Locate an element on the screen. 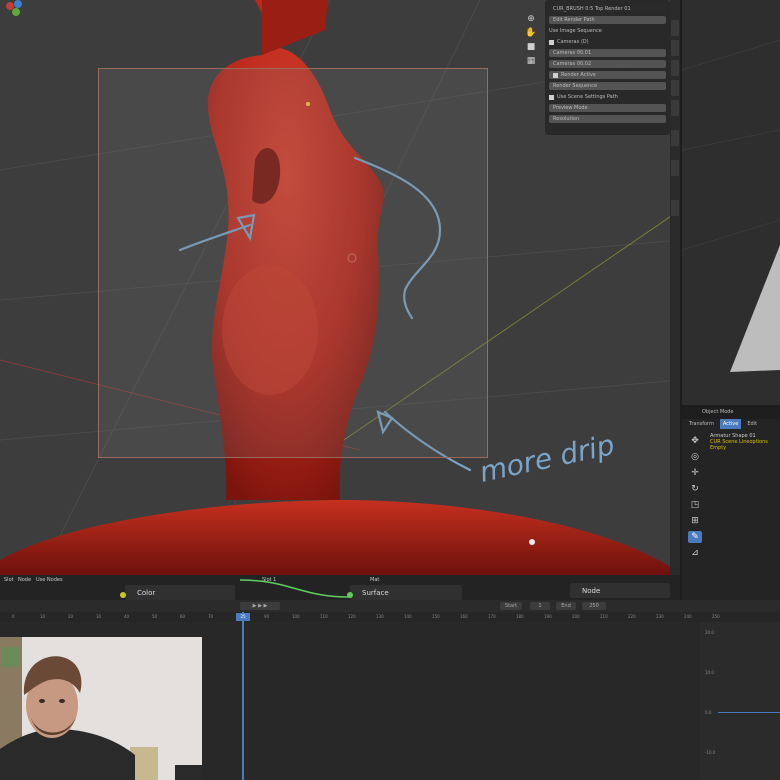 This screenshot has width=780, height=780. panel-button: Edit Render Path is located at coordinates (607, 20).